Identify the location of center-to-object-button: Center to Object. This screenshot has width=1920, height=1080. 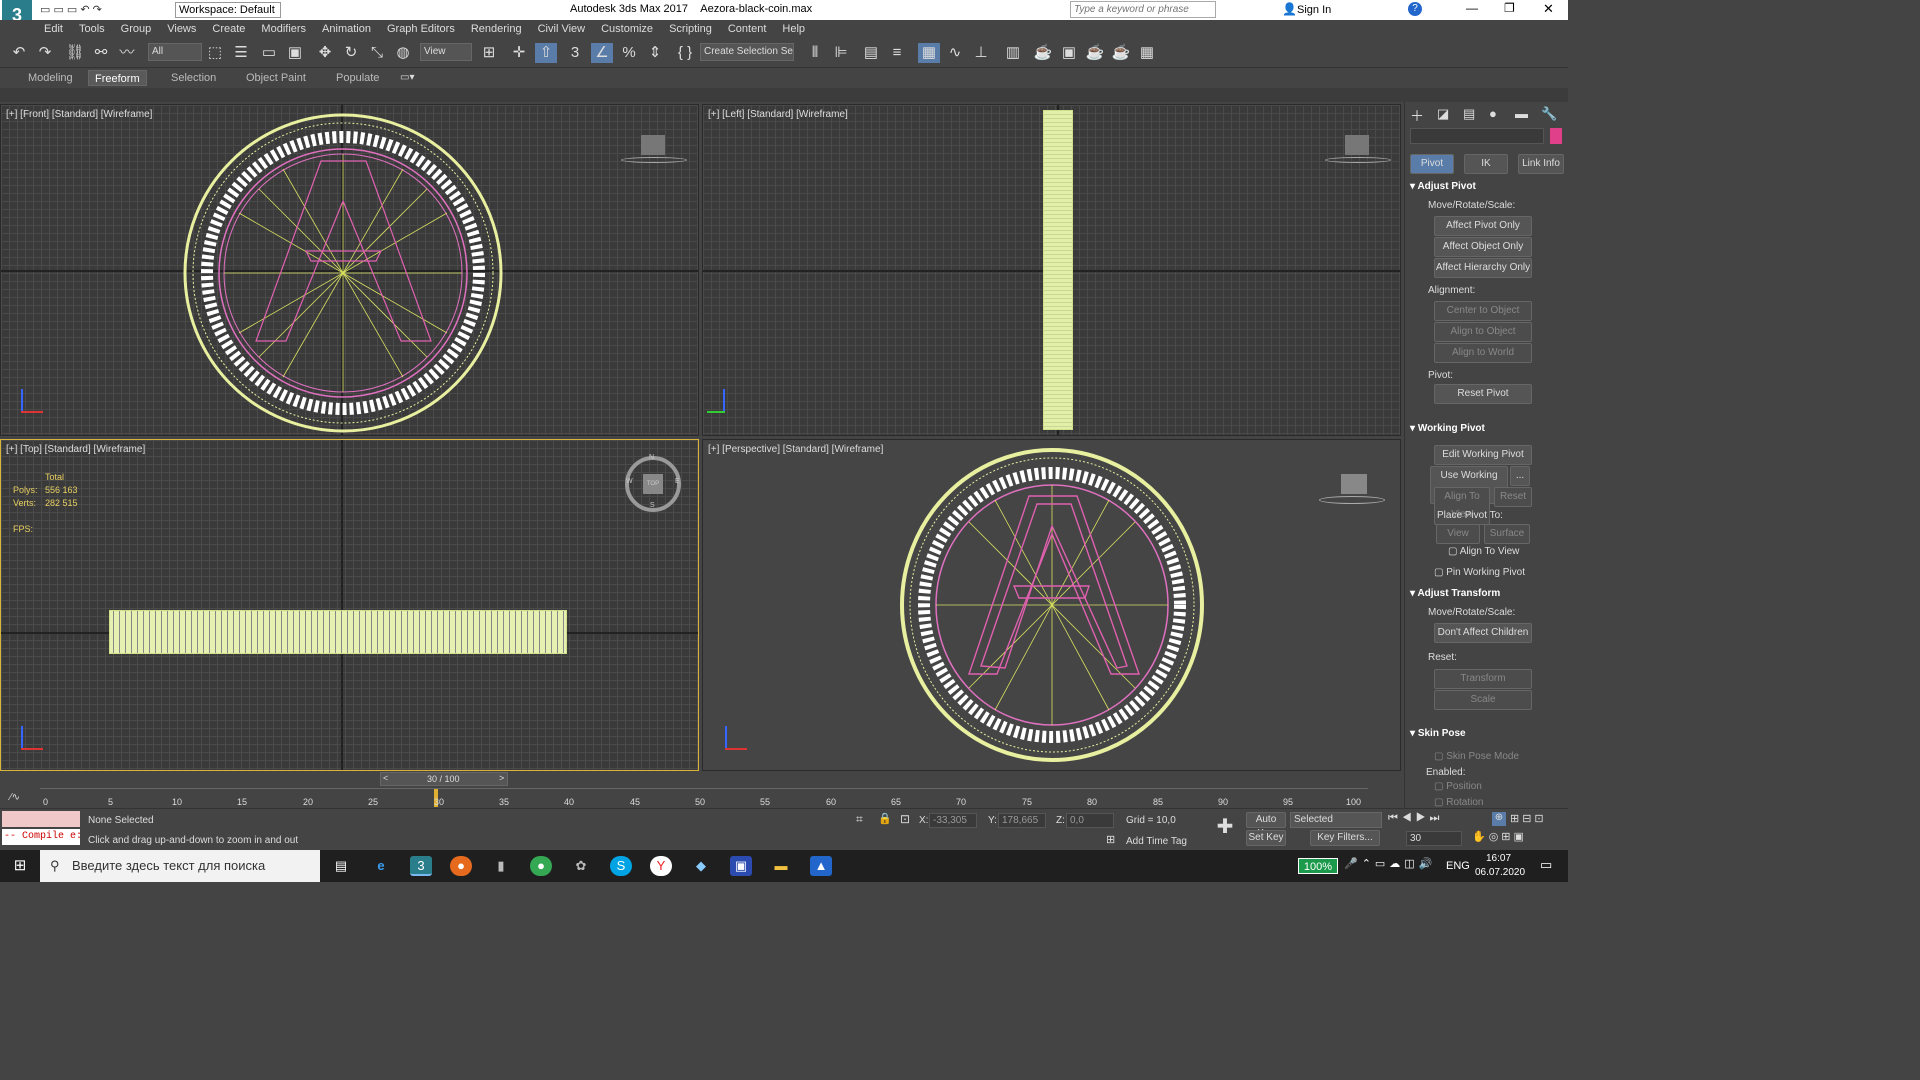
(1483, 311).